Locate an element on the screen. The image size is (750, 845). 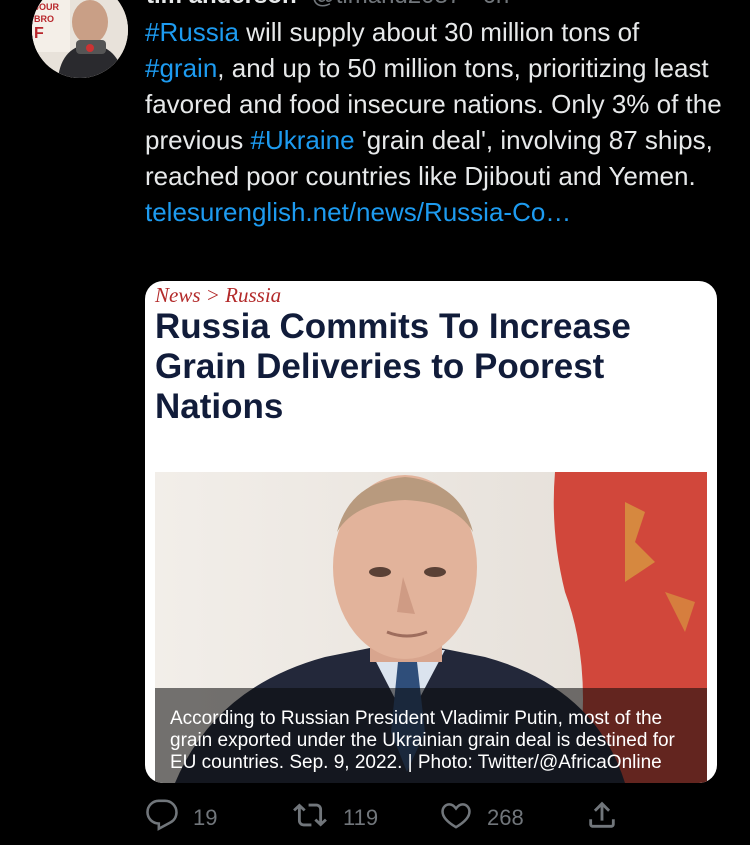
share-button is located at coordinates (602, 818).